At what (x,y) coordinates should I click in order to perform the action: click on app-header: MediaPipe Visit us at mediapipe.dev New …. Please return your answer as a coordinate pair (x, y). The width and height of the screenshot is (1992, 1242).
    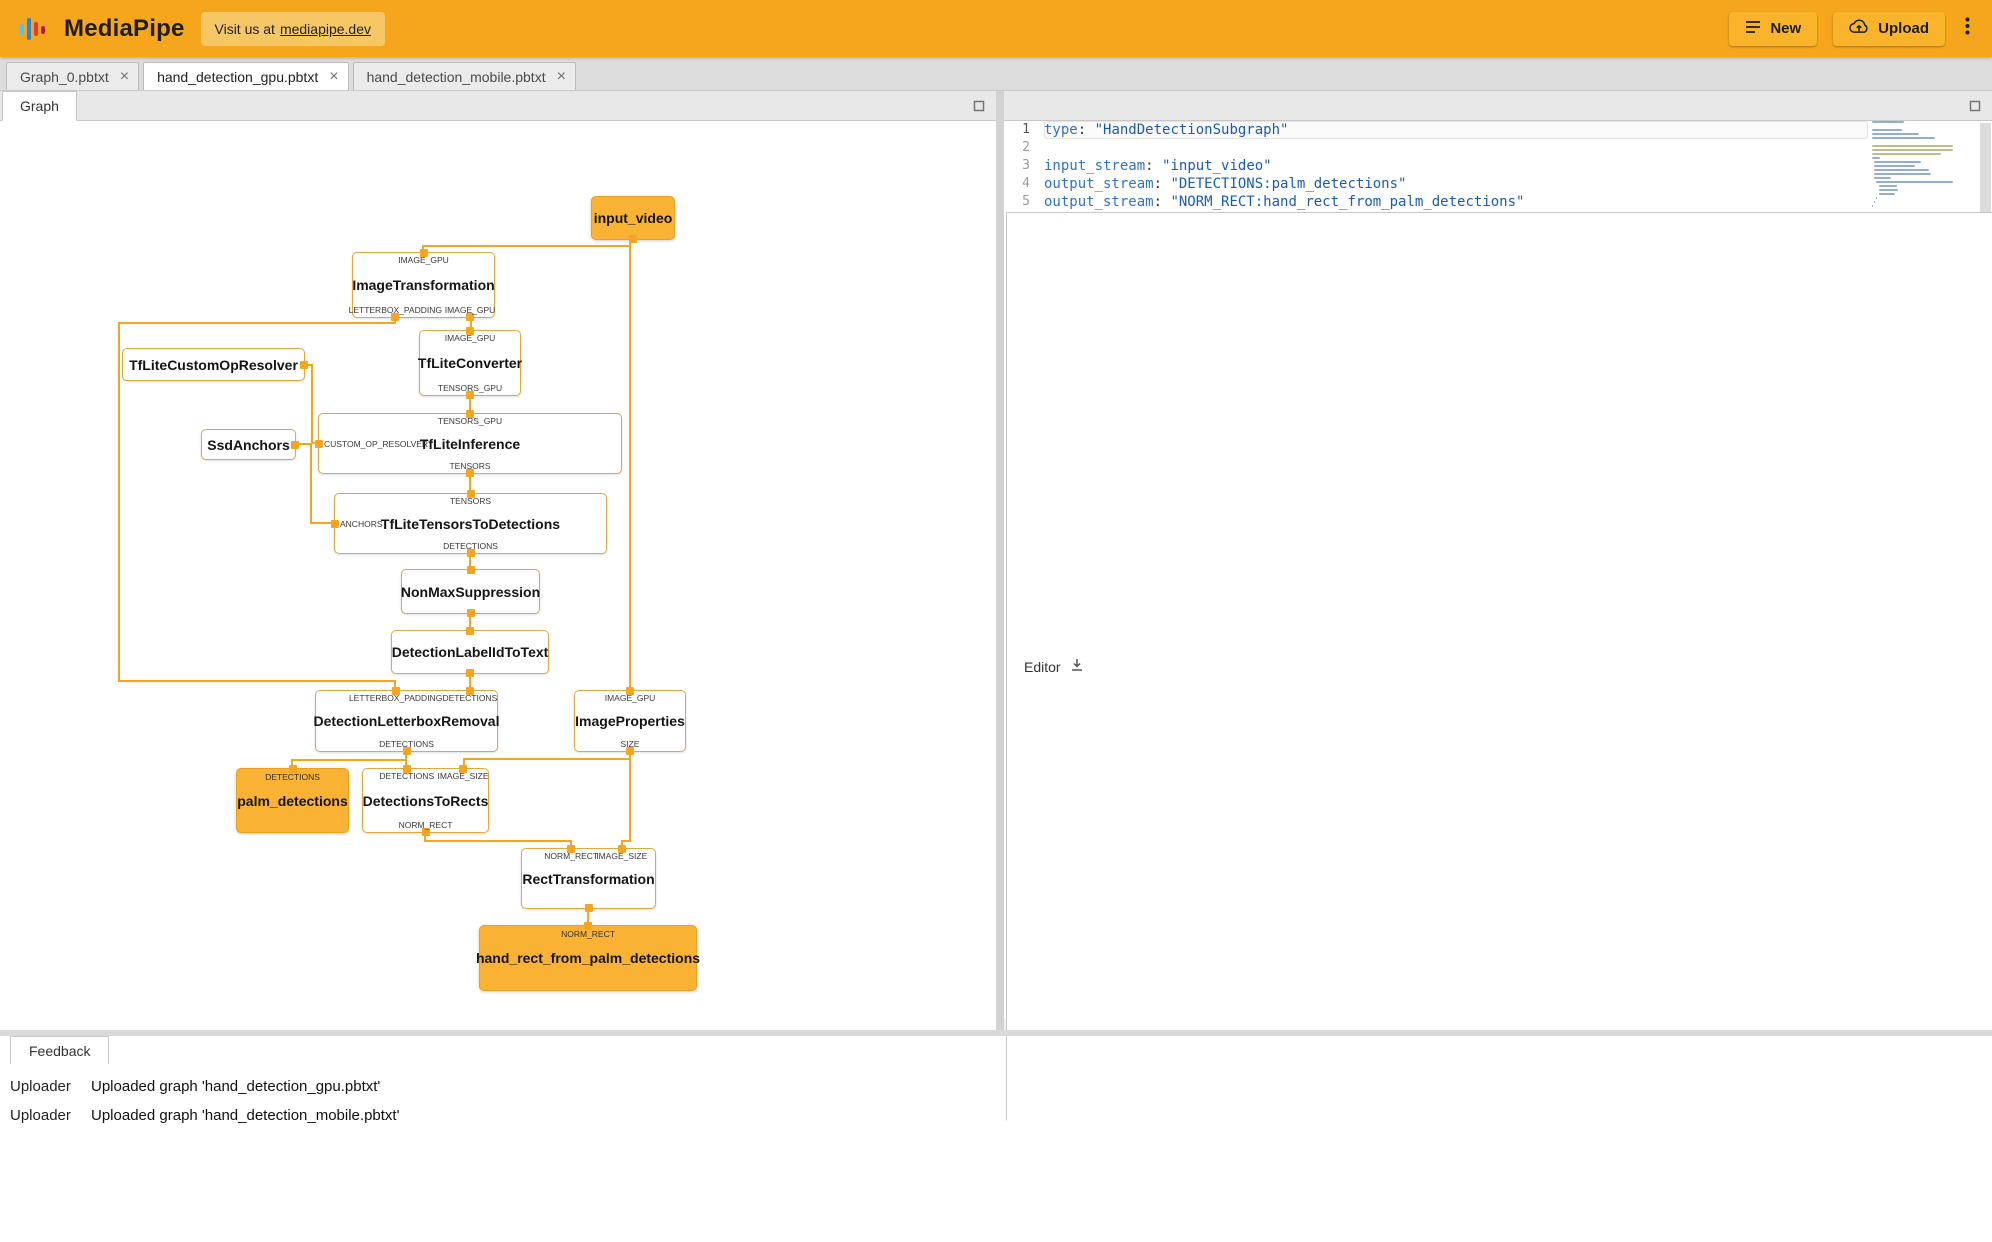
    Looking at the image, I should click on (996, 28).